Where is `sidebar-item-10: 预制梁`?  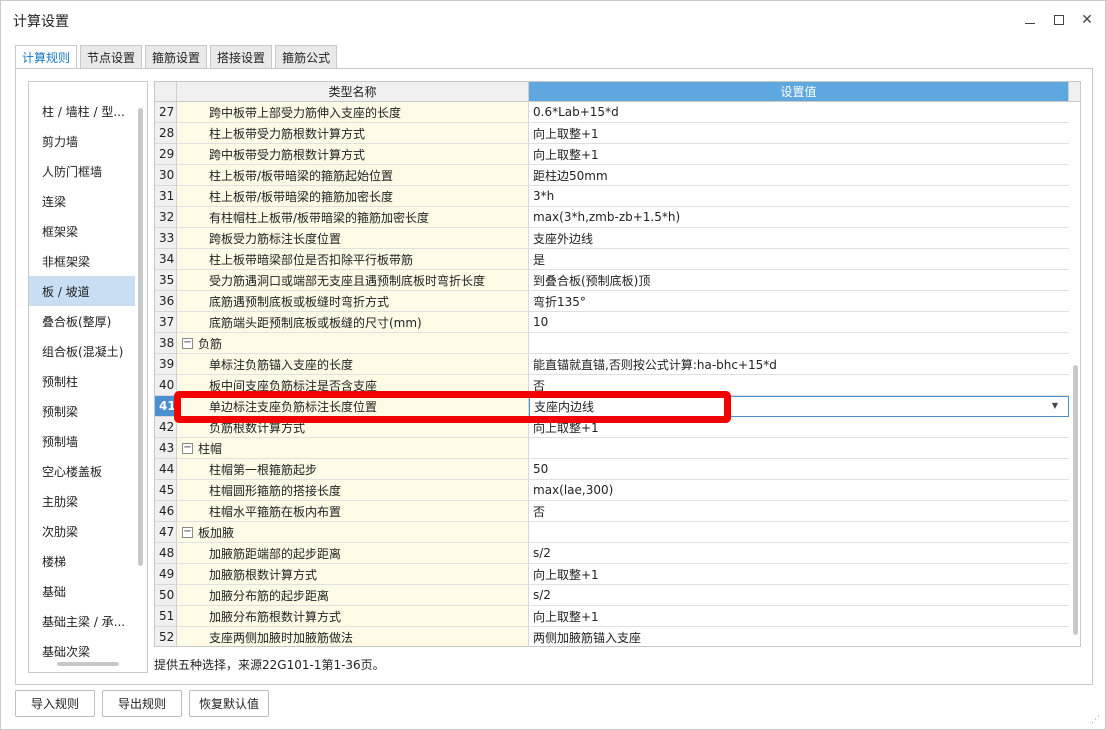 sidebar-item-10: 预制梁 is located at coordinates (82, 411).